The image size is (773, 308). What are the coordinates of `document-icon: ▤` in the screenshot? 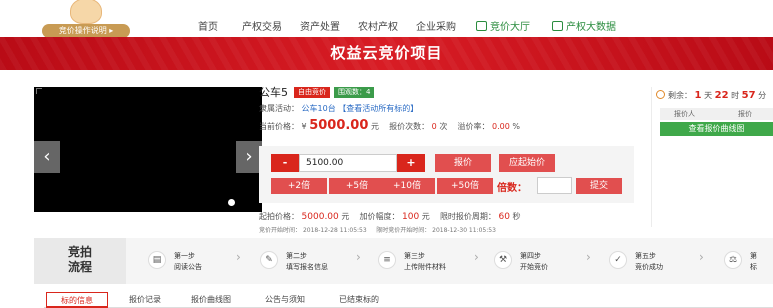 It's located at (157, 260).